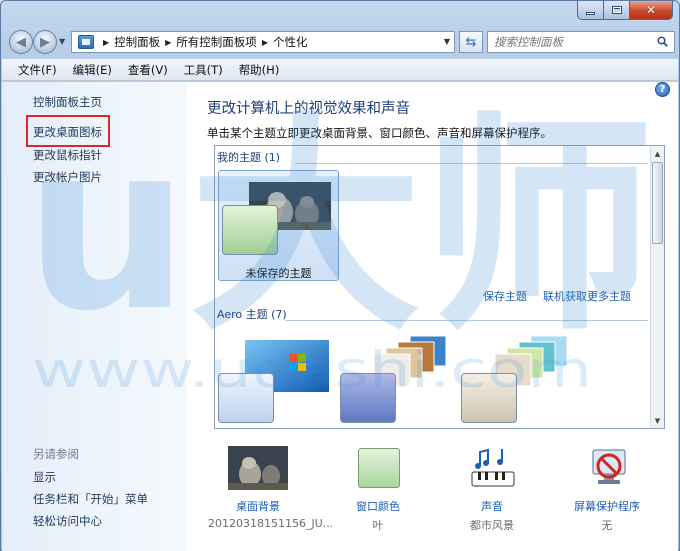 This screenshot has width=680, height=551. Describe the element at coordinates (607, 506) in the screenshot. I see `screen-saver-label: 屏幕保护程序` at that location.